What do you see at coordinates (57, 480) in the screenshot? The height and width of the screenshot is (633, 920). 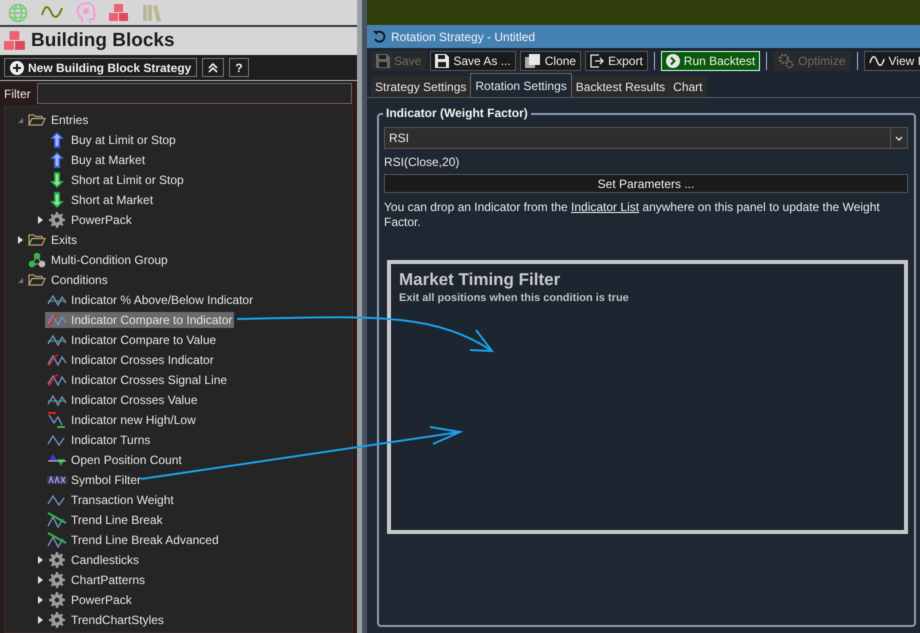 I see `symbol-icon` at bounding box center [57, 480].